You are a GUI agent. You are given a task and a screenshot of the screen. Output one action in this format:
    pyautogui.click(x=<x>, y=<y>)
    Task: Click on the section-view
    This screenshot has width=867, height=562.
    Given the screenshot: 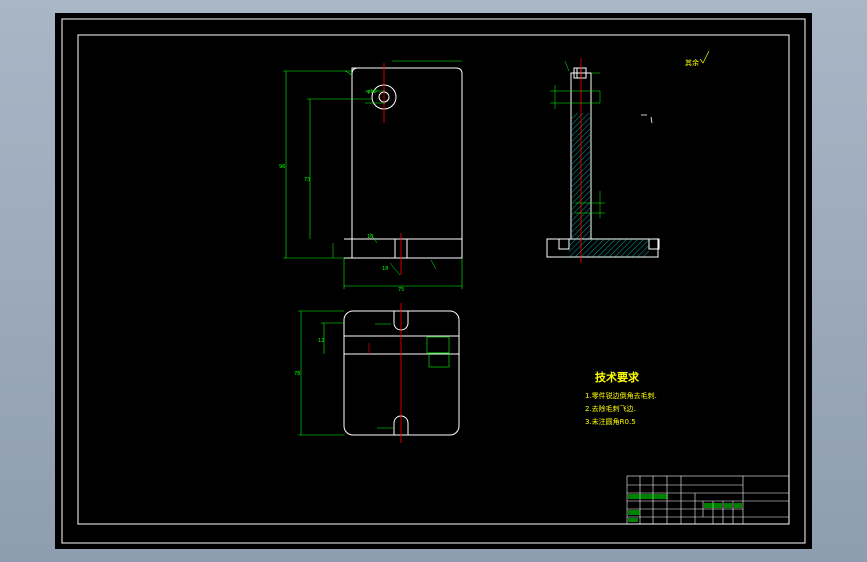 What is the action you would take?
    pyautogui.click(x=603, y=160)
    